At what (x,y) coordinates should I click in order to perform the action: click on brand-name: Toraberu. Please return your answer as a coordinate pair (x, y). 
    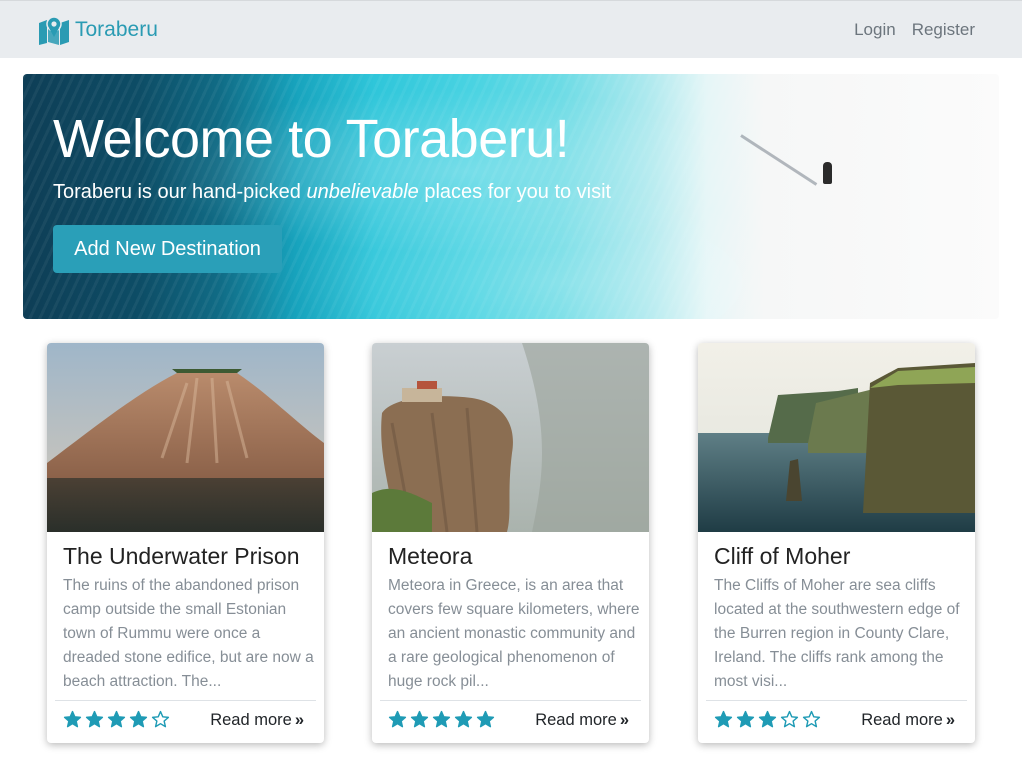
    Looking at the image, I should click on (116, 29).